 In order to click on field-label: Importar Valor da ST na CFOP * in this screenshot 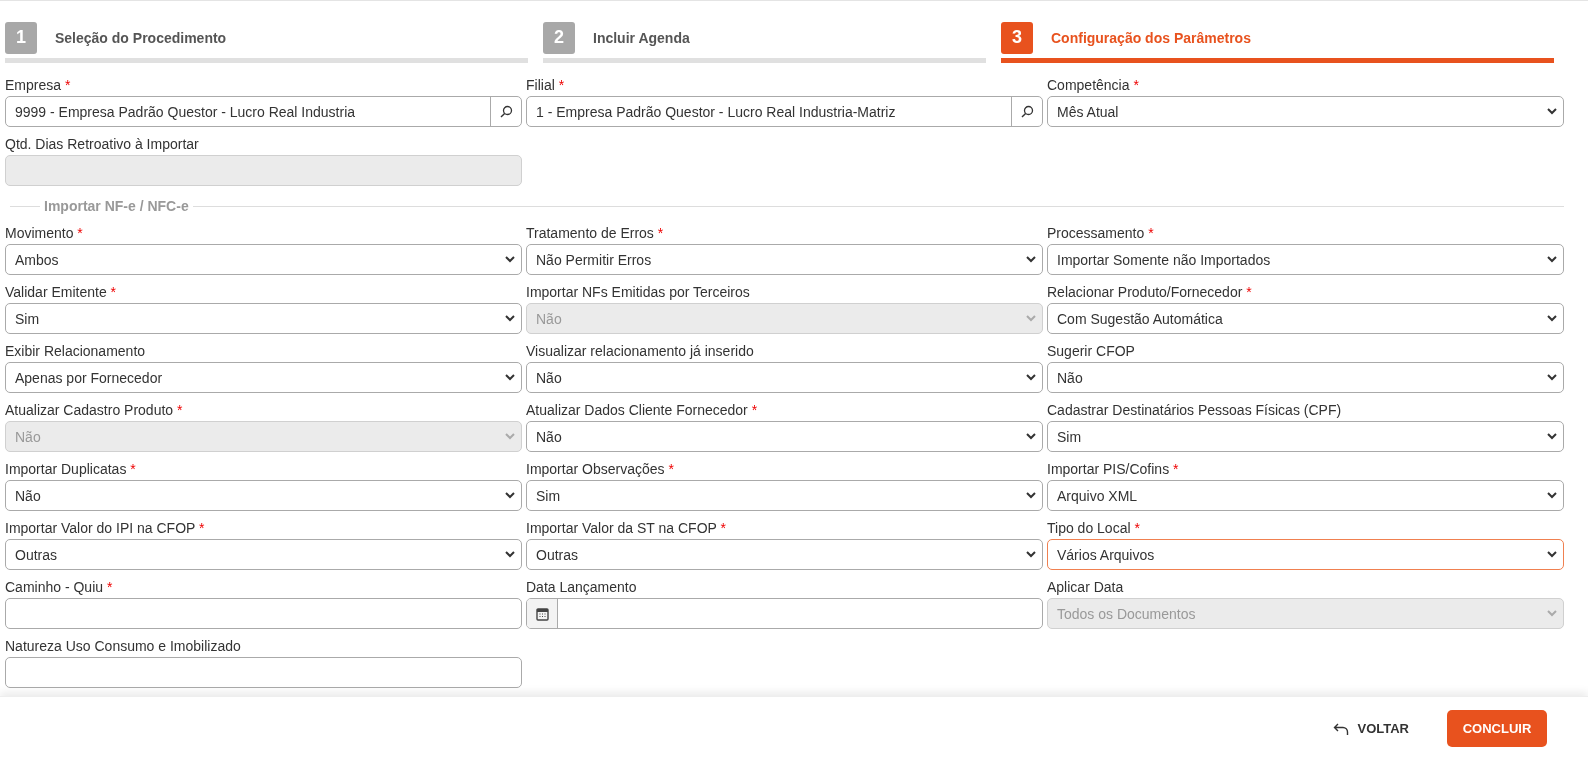, I will do `click(626, 528)`.